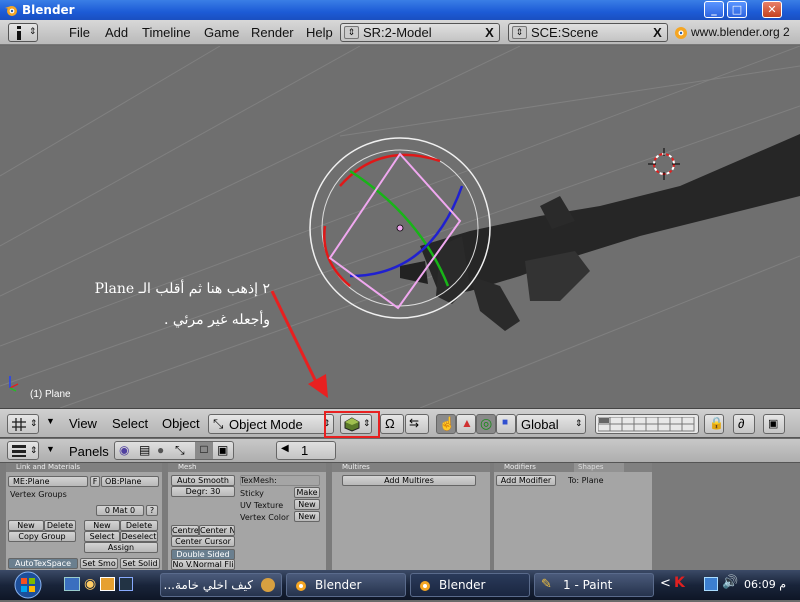 The height and width of the screenshot is (602, 800). Describe the element at coordinates (181, 423) in the screenshot. I see `menu-object: Object` at that location.